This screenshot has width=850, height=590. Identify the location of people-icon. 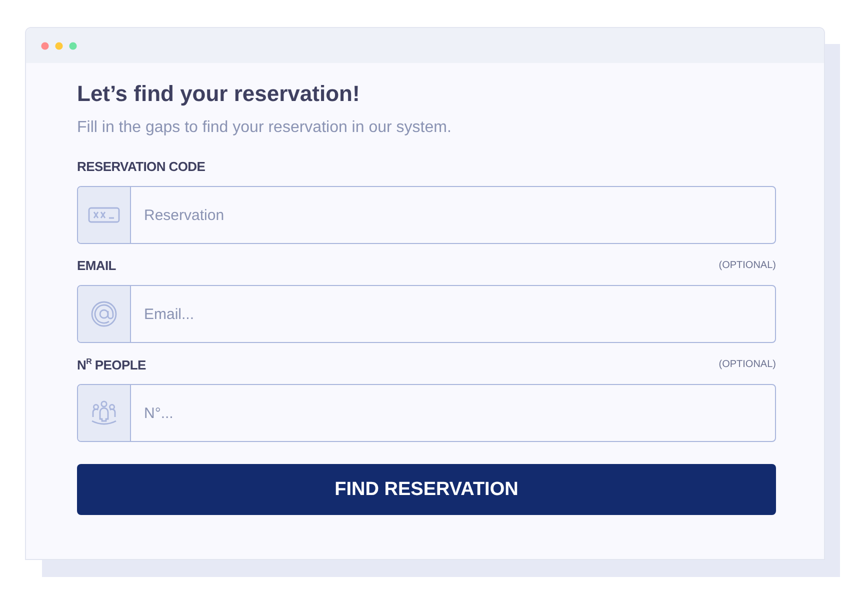
(104, 413).